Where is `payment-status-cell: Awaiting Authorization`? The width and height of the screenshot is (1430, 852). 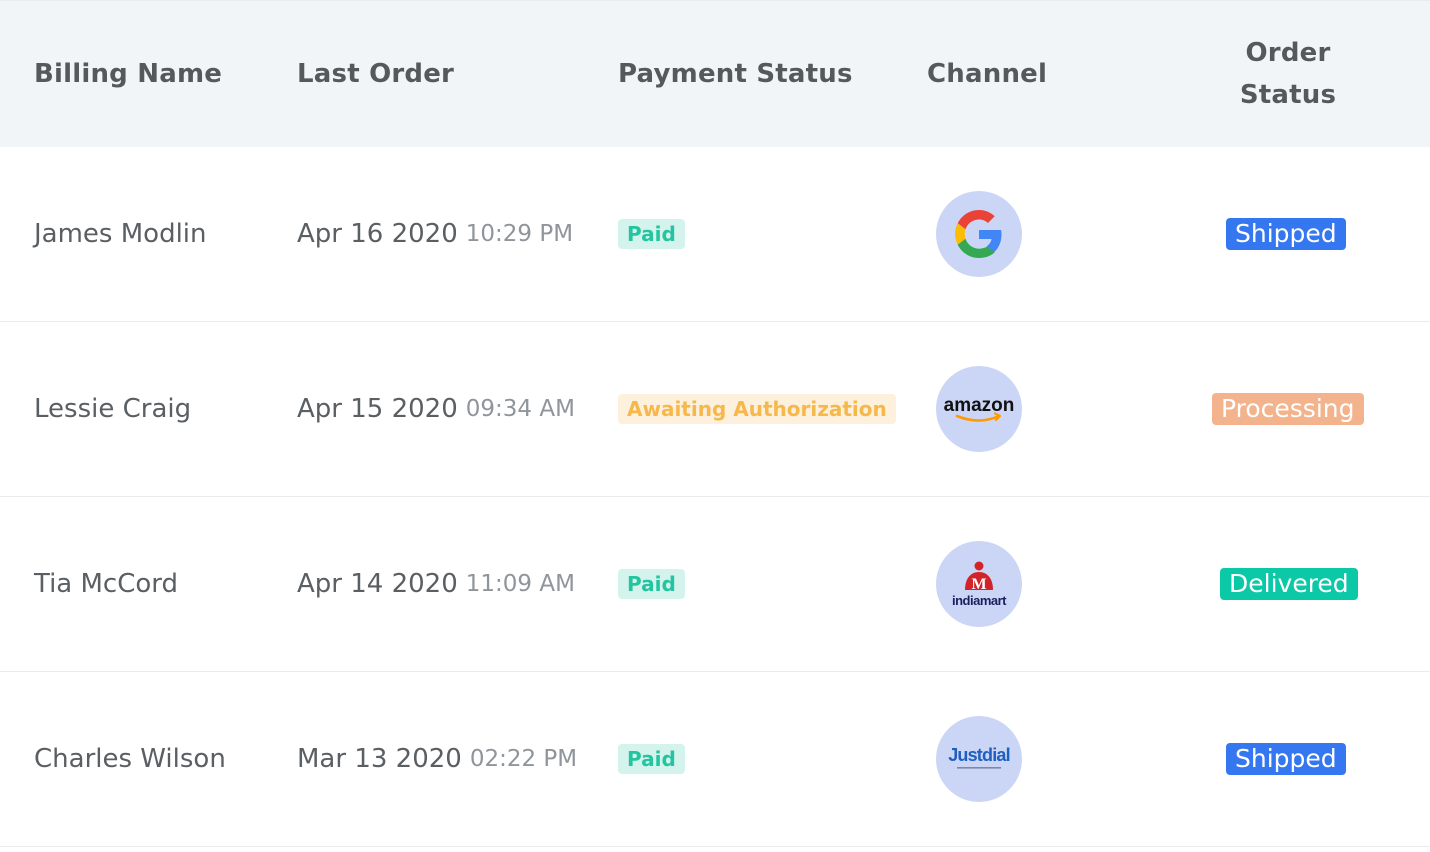
payment-status-cell: Awaiting Authorization is located at coordinates (757, 409).